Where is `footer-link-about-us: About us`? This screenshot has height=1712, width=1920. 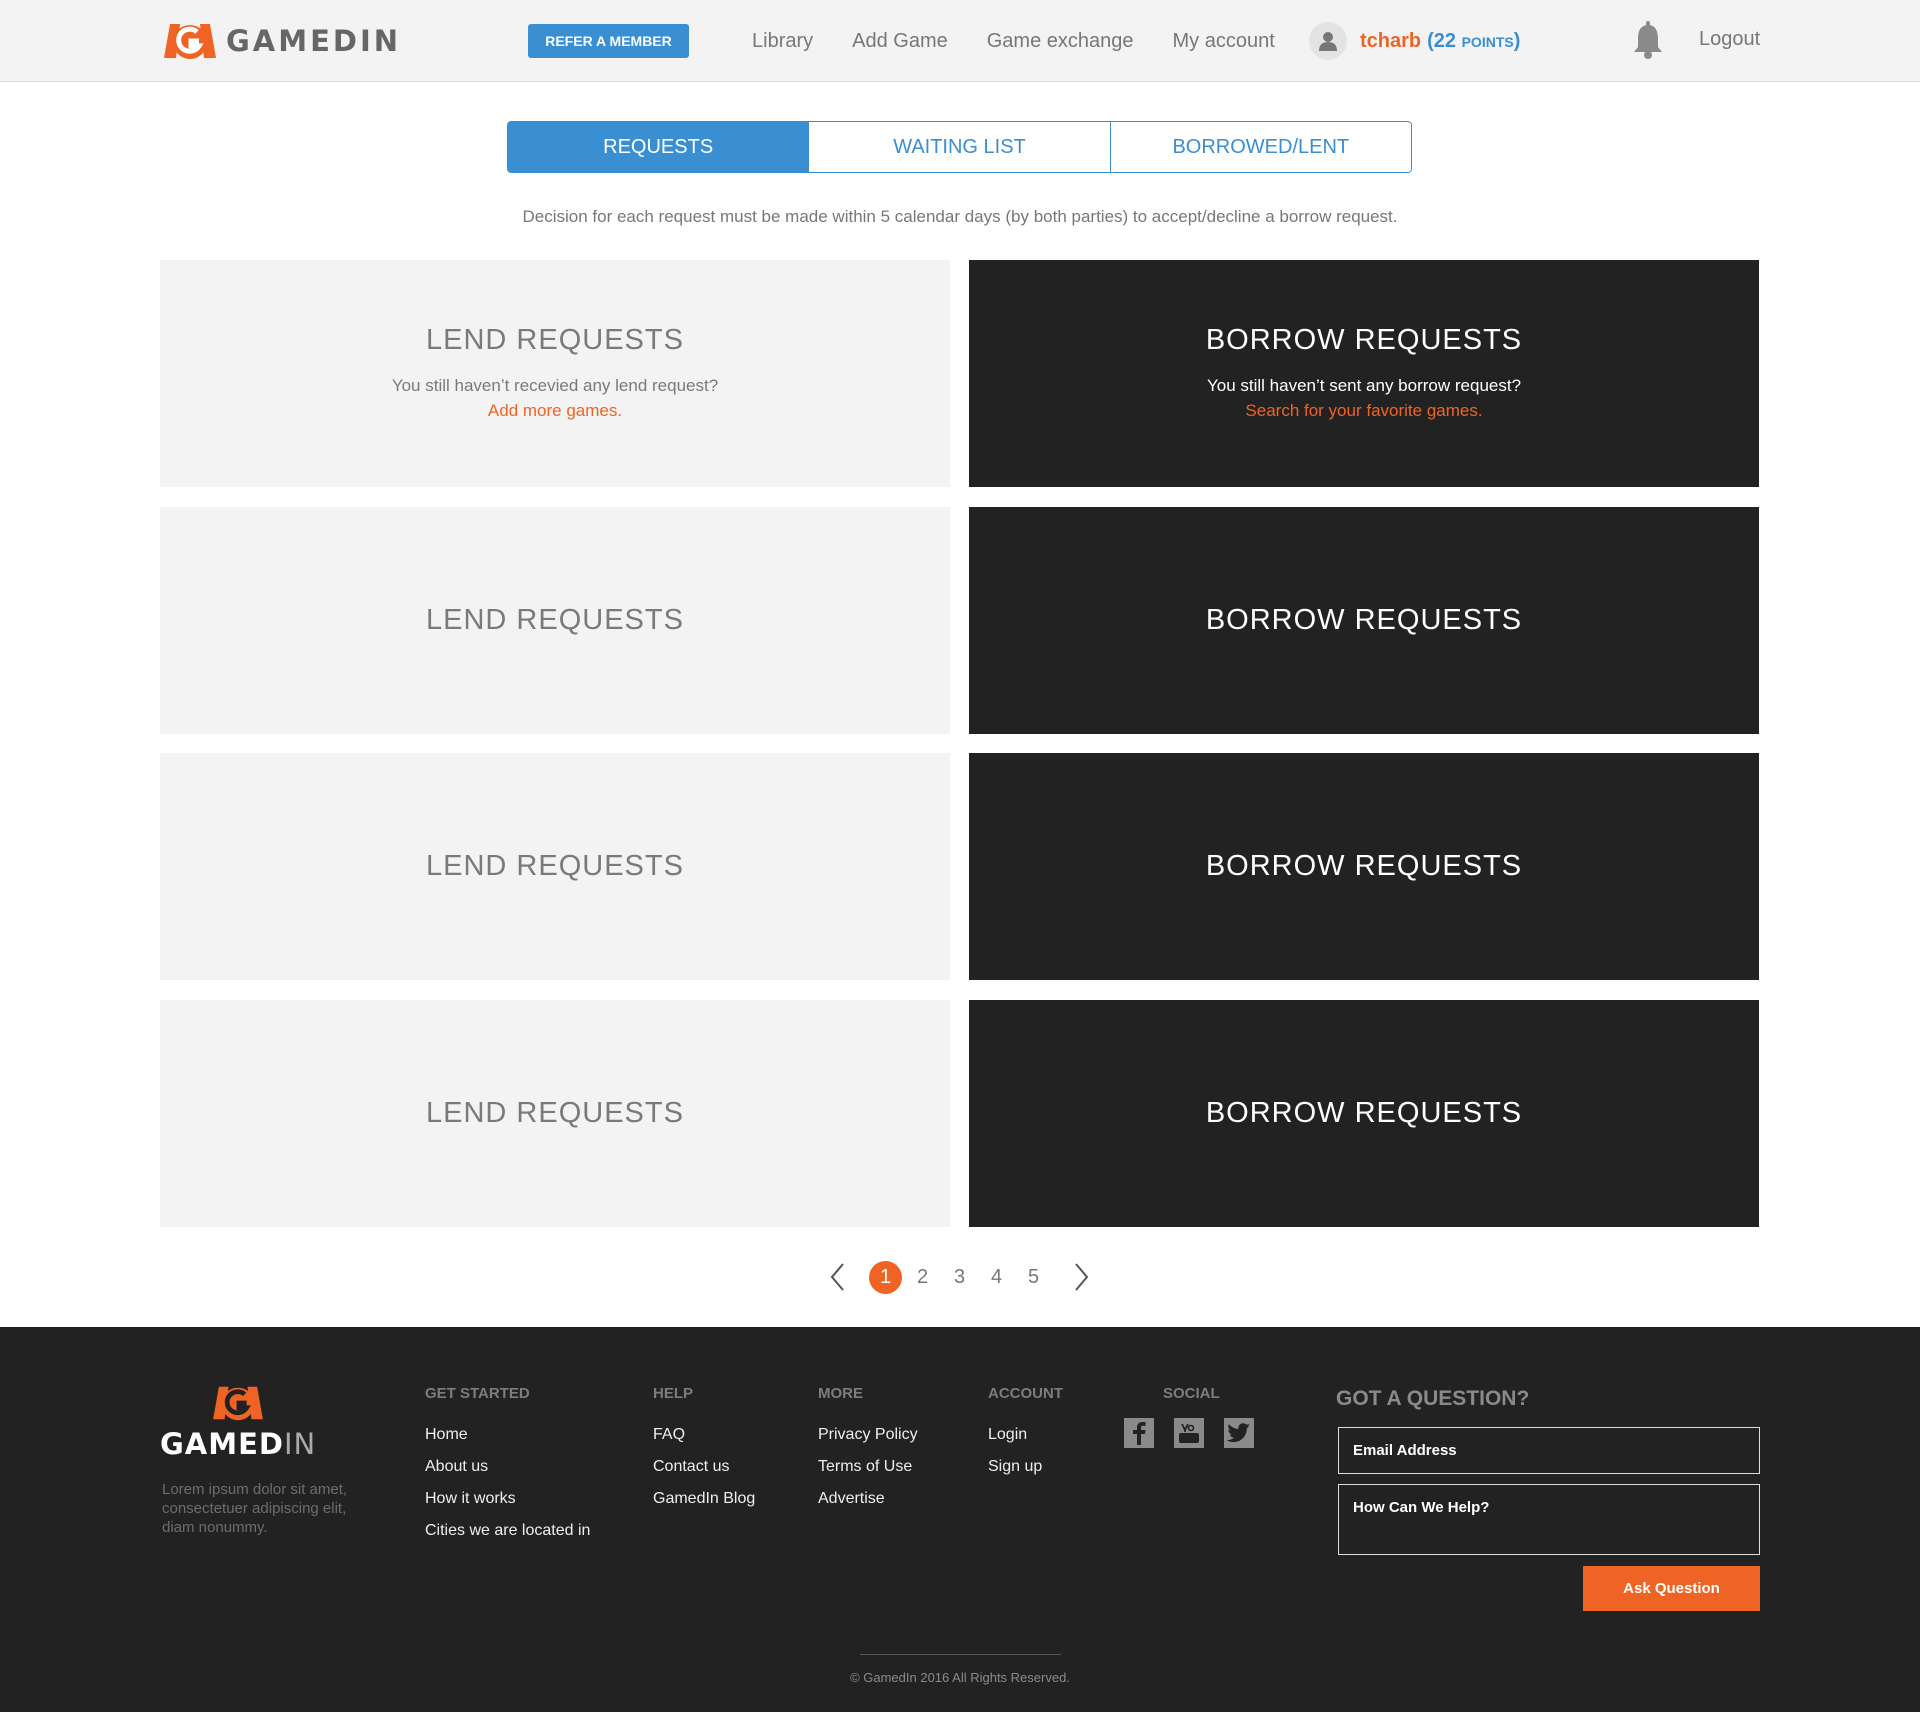
footer-link-about-us: About us is located at coordinates (507, 1467).